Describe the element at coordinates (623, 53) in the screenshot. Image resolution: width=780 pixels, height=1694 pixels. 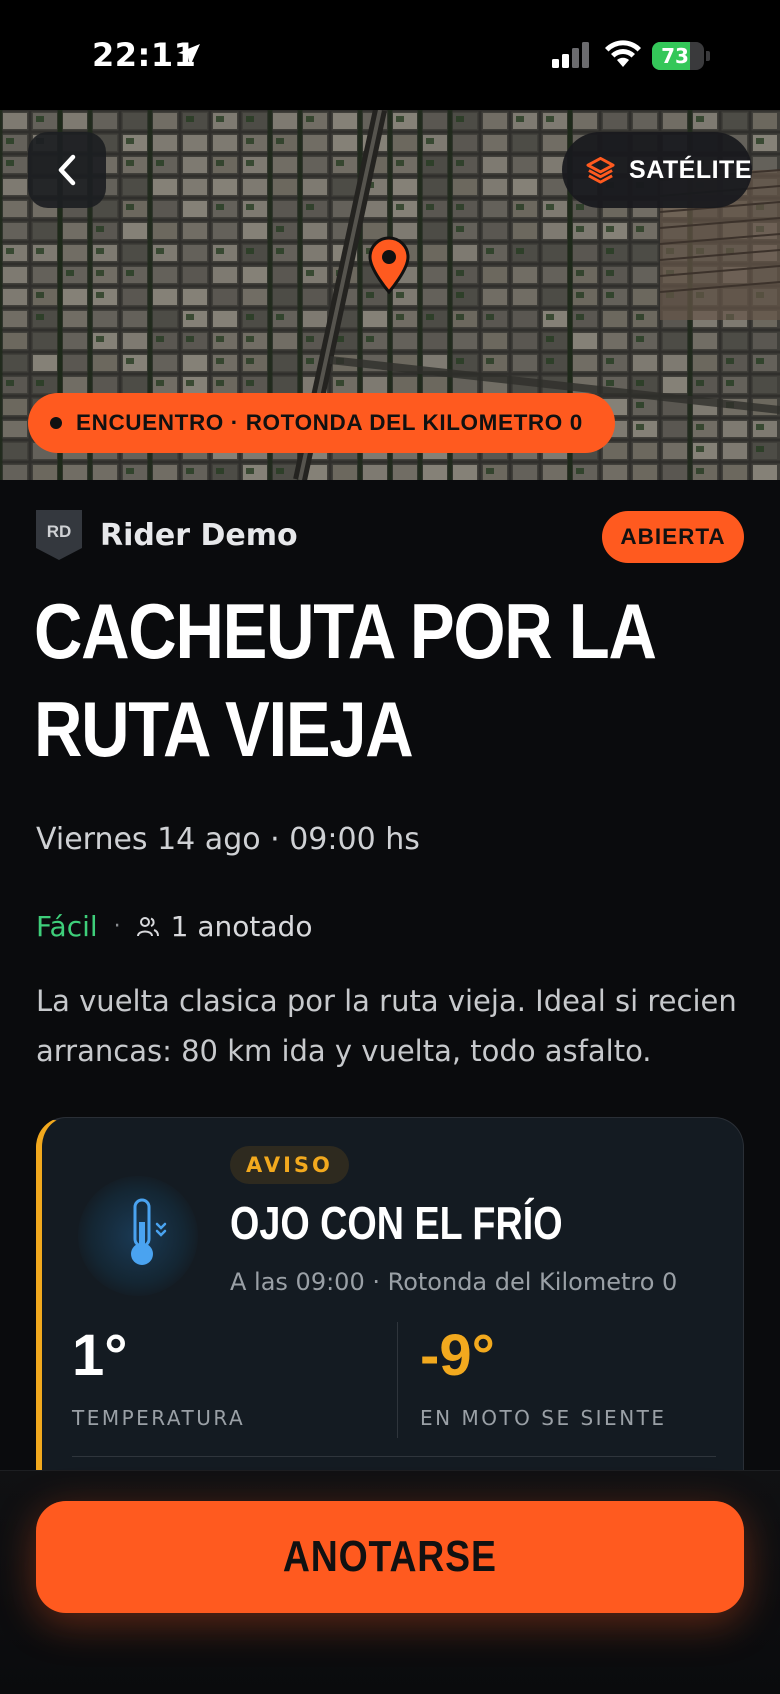
I see `wifi-icon` at that location.